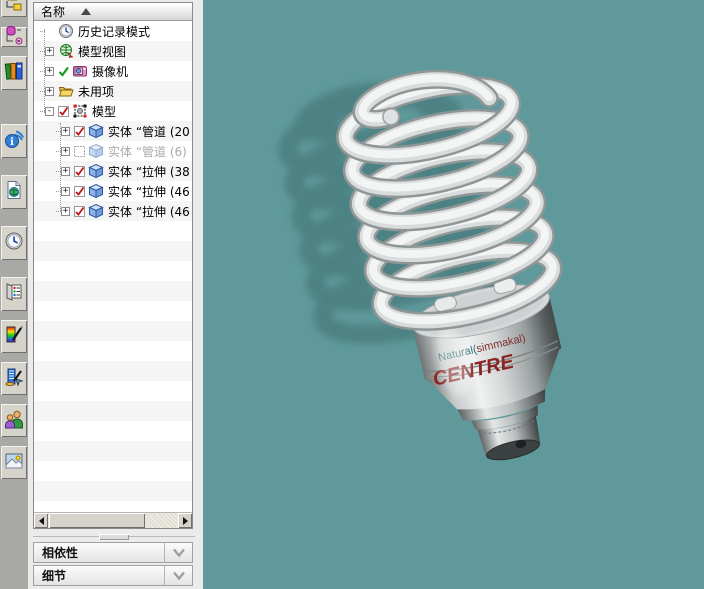 This screenshot has width=704, height=589. I want to click on color-settings-button, so click(14, 336).